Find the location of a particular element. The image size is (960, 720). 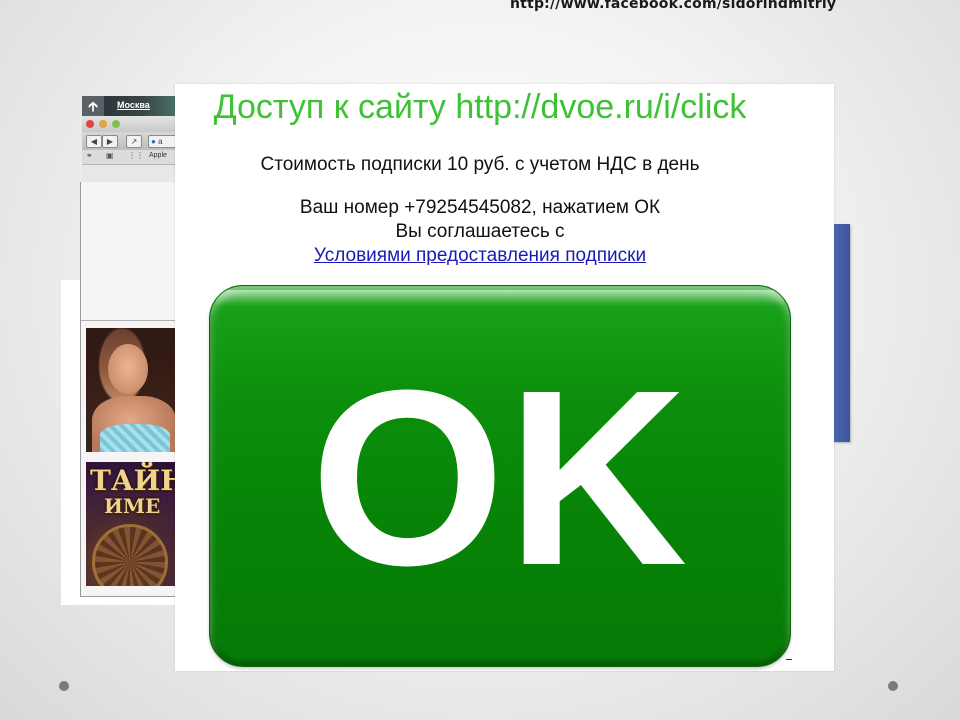

photo-face is located at coordinates (128, 369).